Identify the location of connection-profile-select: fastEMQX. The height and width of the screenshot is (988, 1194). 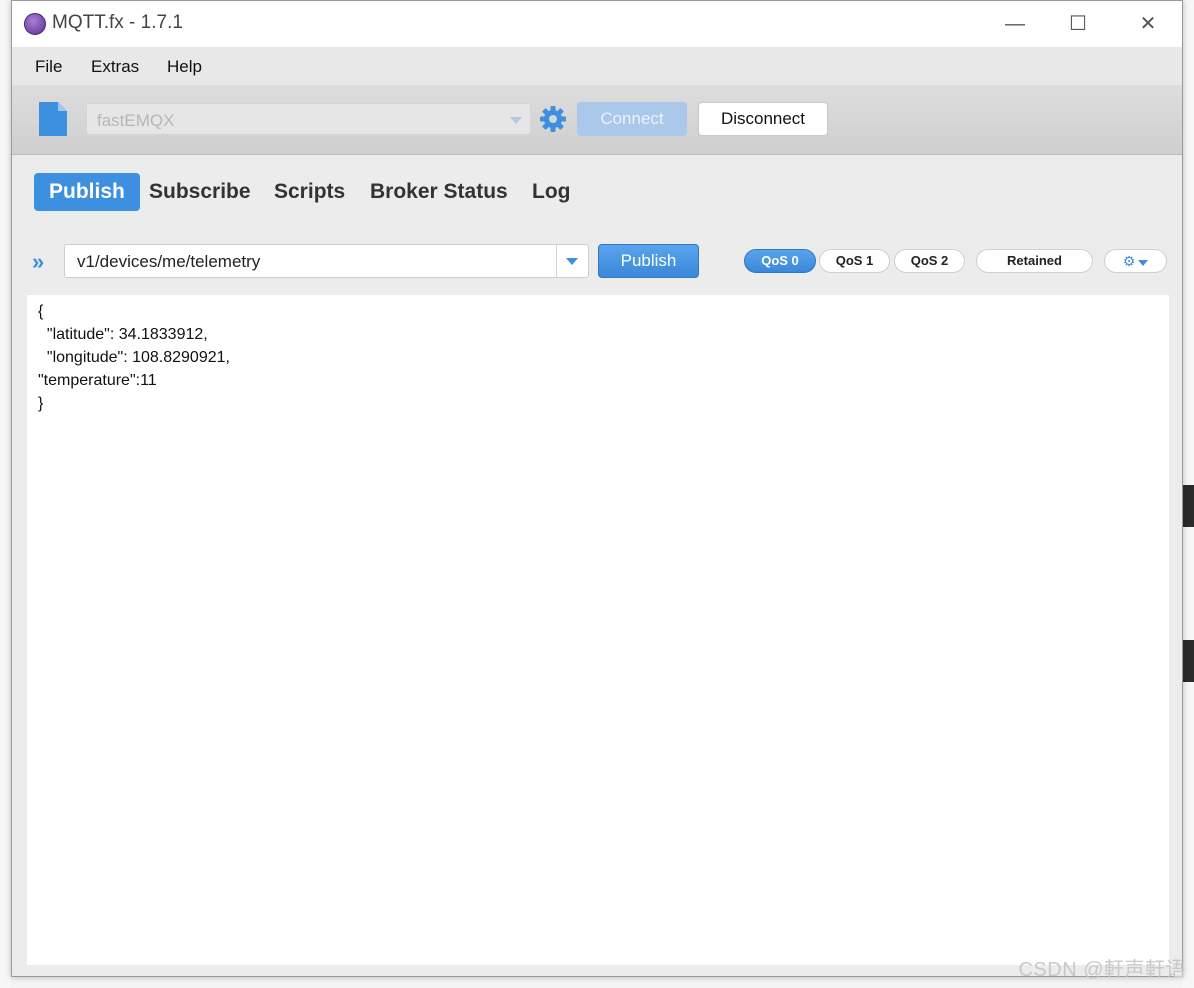
(308, 119).